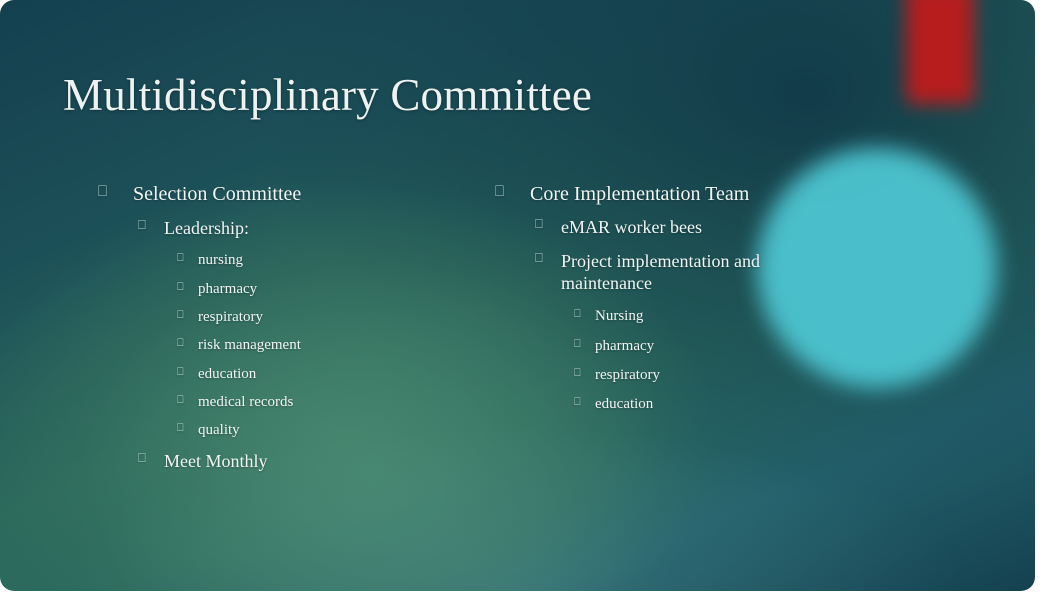  Describe the element at coordinates (206, 228) in the screenshot. I see `left-subheading-label: Leadership:` at that location.